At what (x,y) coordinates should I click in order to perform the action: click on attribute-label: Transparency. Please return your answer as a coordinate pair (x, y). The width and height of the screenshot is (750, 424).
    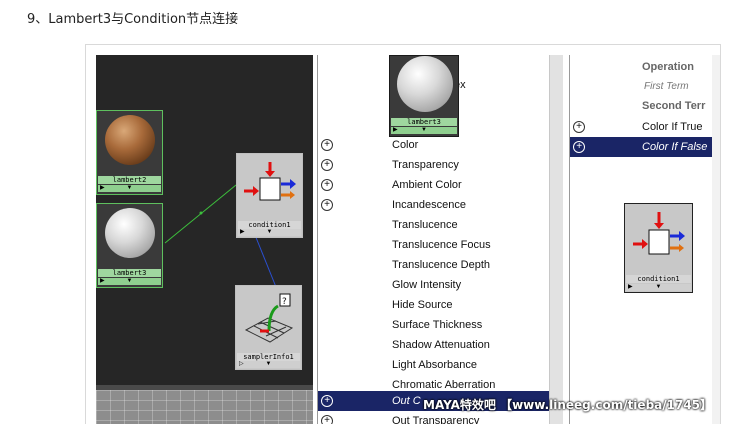
    Looking at the image, I should click on (425, 165).